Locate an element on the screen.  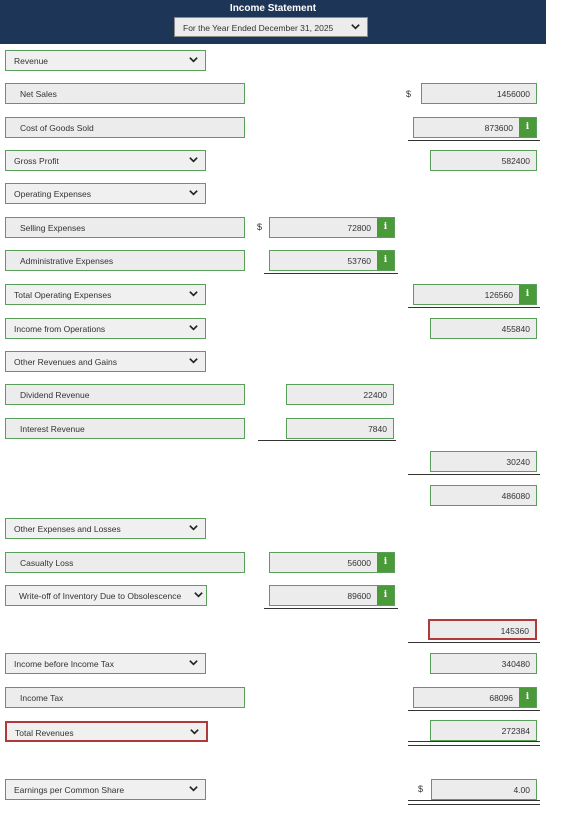
revenue-dropdown: Revenue is located at coordinates (105, 60).